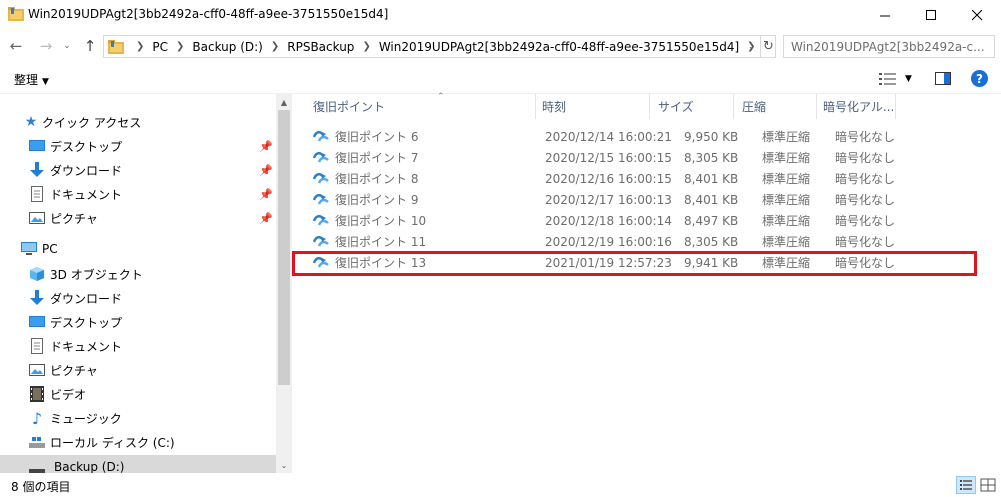 The image size is (1001, 497). What do you see at coordinates (138, 464) in the screenshot?
I see `nav-pc-backup-d: Backup (D:)` at bounding box center [138, 464].